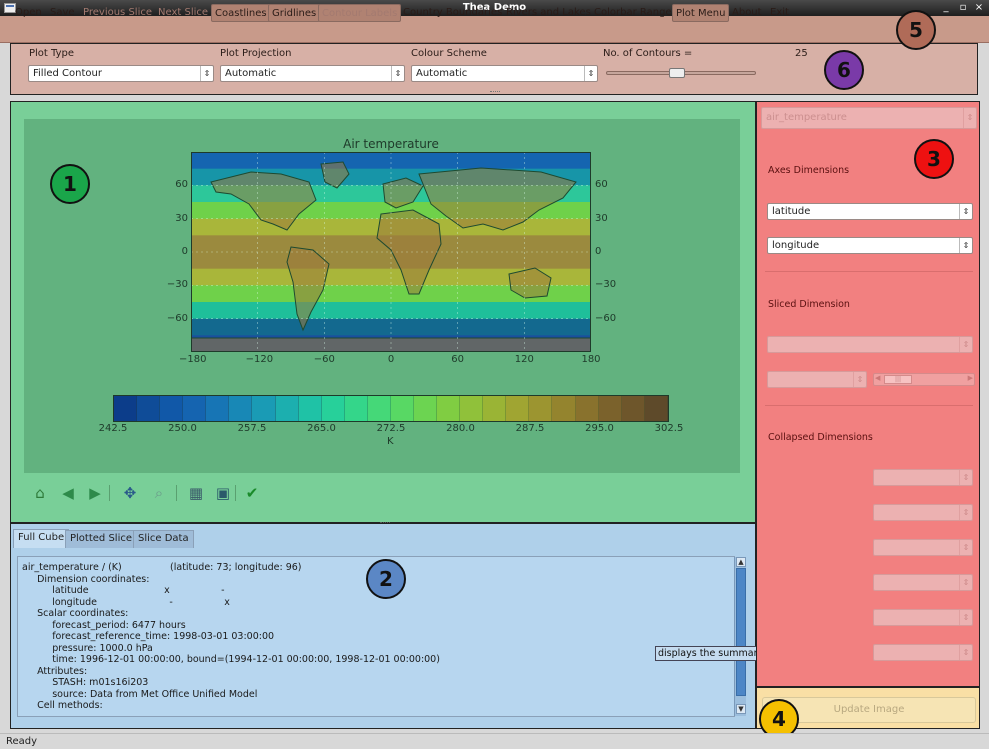  Describe the element at coordinates (294, 13) in the screenshot. I see `menu-gridlines-toggle: Gridlines` at that location.